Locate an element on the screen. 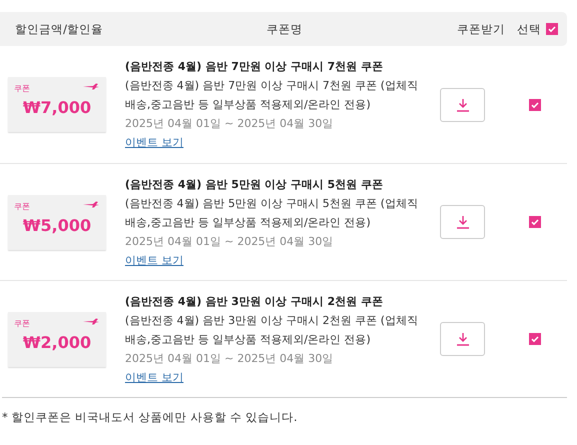 The height and width of the screenshot is (445, 577). column-header: 할인금액/할인율 is located at coordinates (59, 29).